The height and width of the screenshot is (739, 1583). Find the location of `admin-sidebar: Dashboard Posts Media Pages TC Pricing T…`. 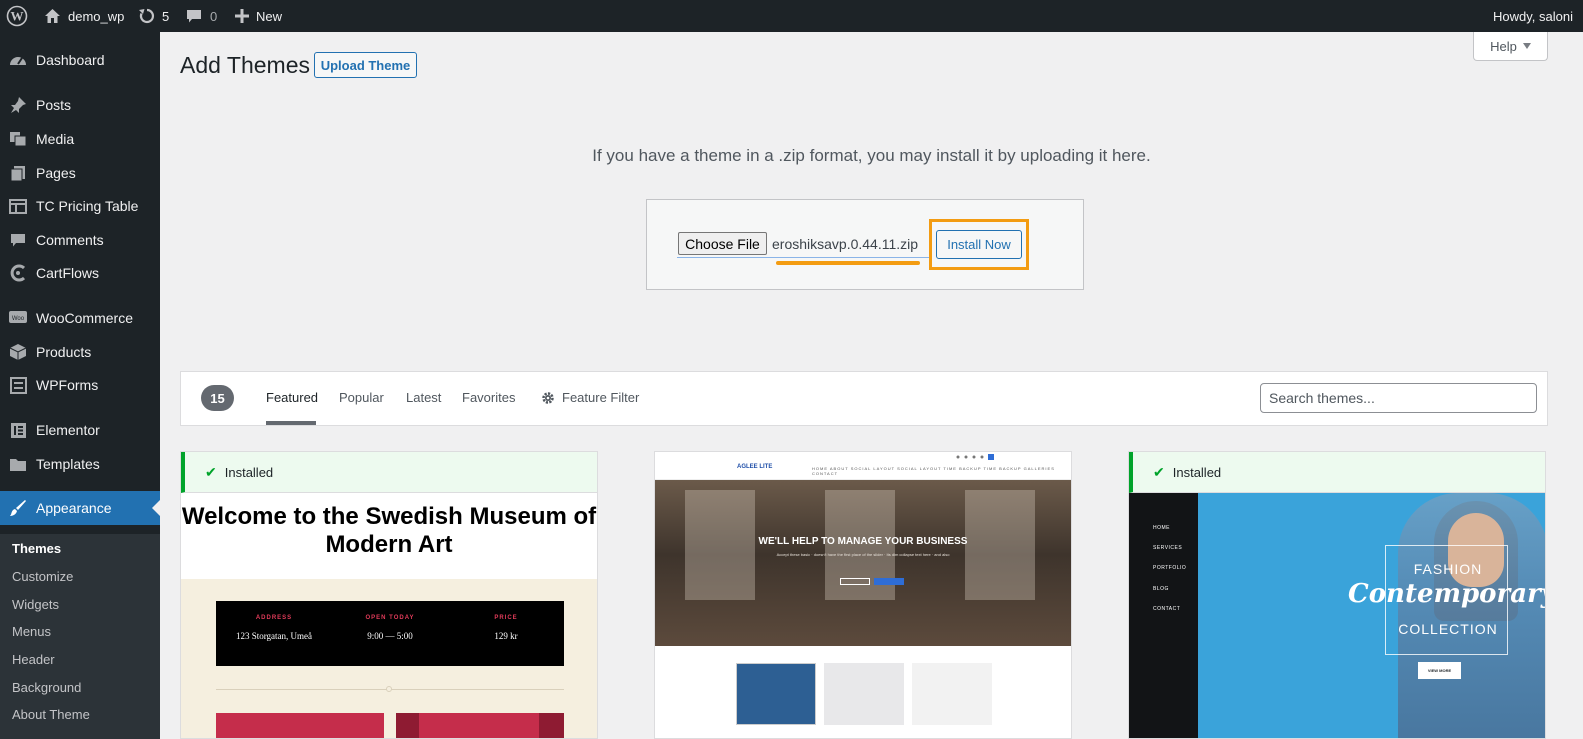

admin-sidebar: Dashboard Posts Media Pages TC Pricing T… is located at coordinates (80, 385).